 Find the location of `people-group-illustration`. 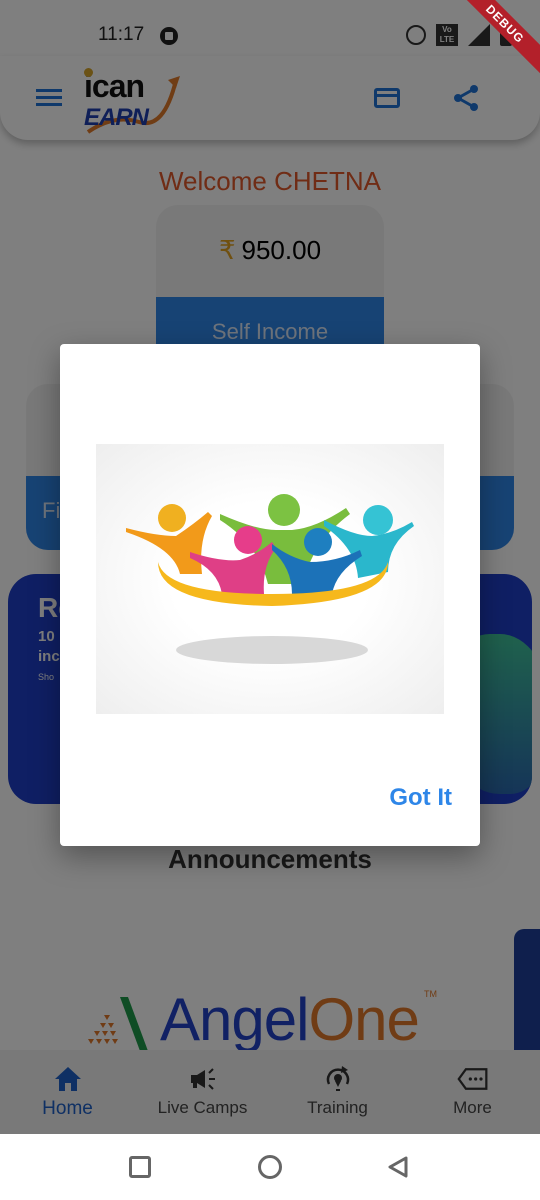

people-group-illustration is located at coordinates (270, 579).